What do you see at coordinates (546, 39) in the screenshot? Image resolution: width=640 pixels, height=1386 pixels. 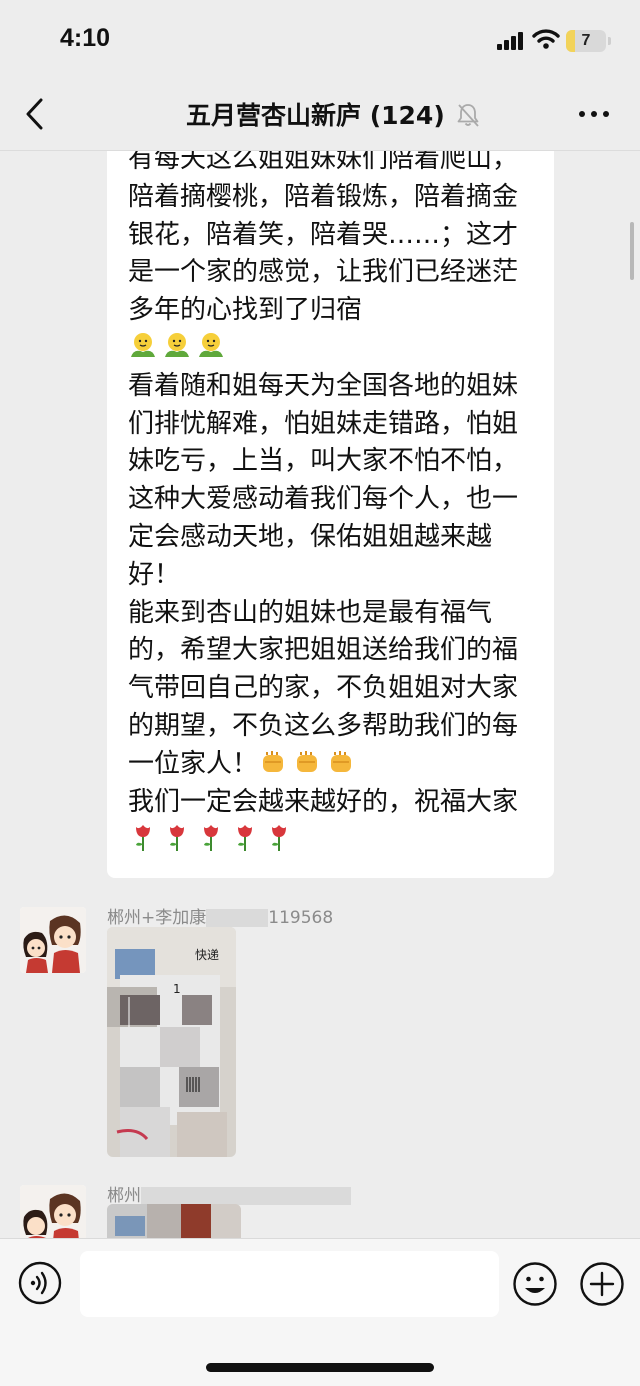 I see `wifi-icon` at bounding box center [546, 39].